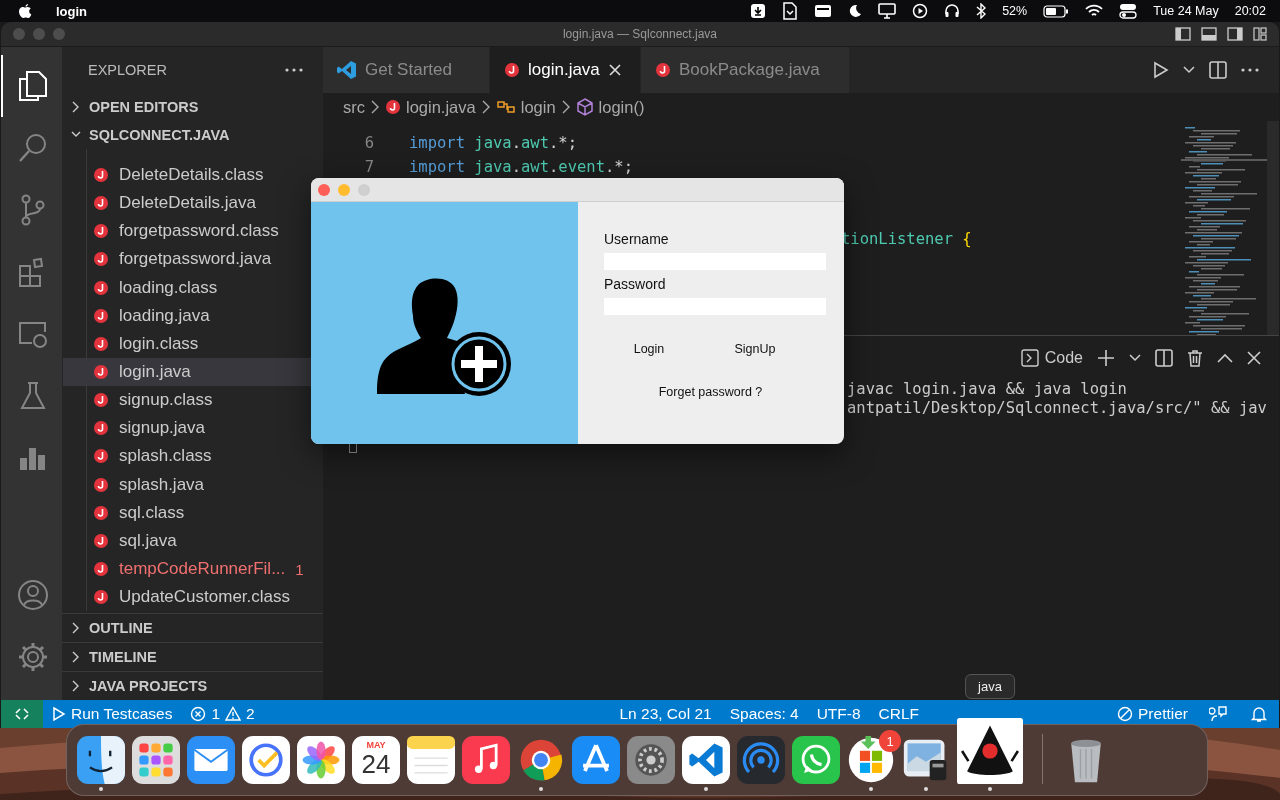  What do you see at coordinates (222, 714) in the screenshot?
I see `problems-button: 1 2` at bounding box center [222, 714].